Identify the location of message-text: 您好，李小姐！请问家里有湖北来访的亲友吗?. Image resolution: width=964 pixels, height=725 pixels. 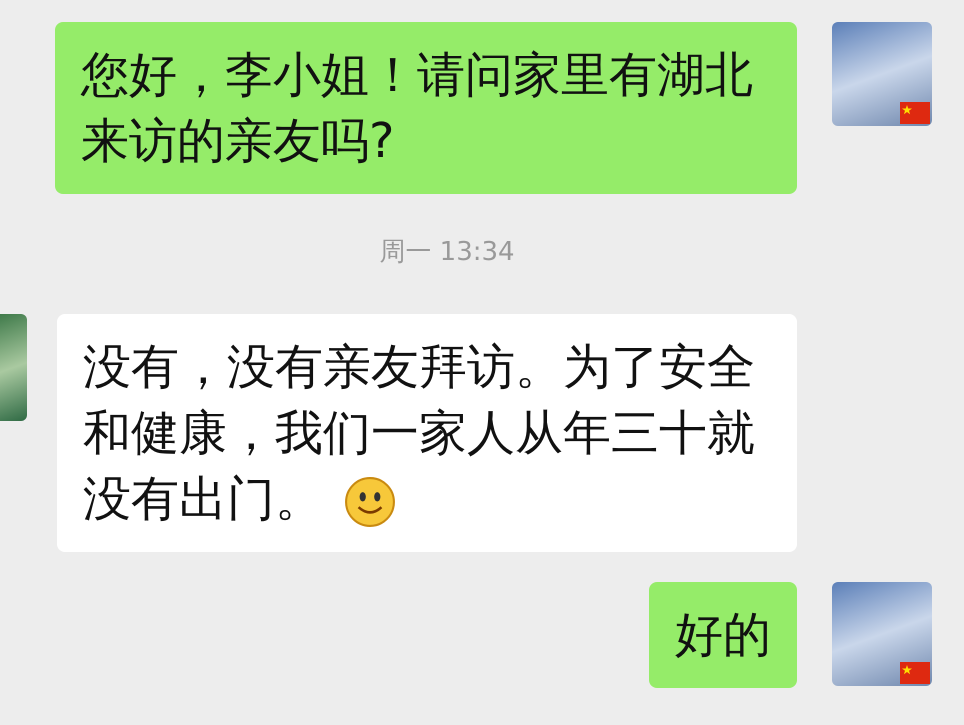
(417, 108).